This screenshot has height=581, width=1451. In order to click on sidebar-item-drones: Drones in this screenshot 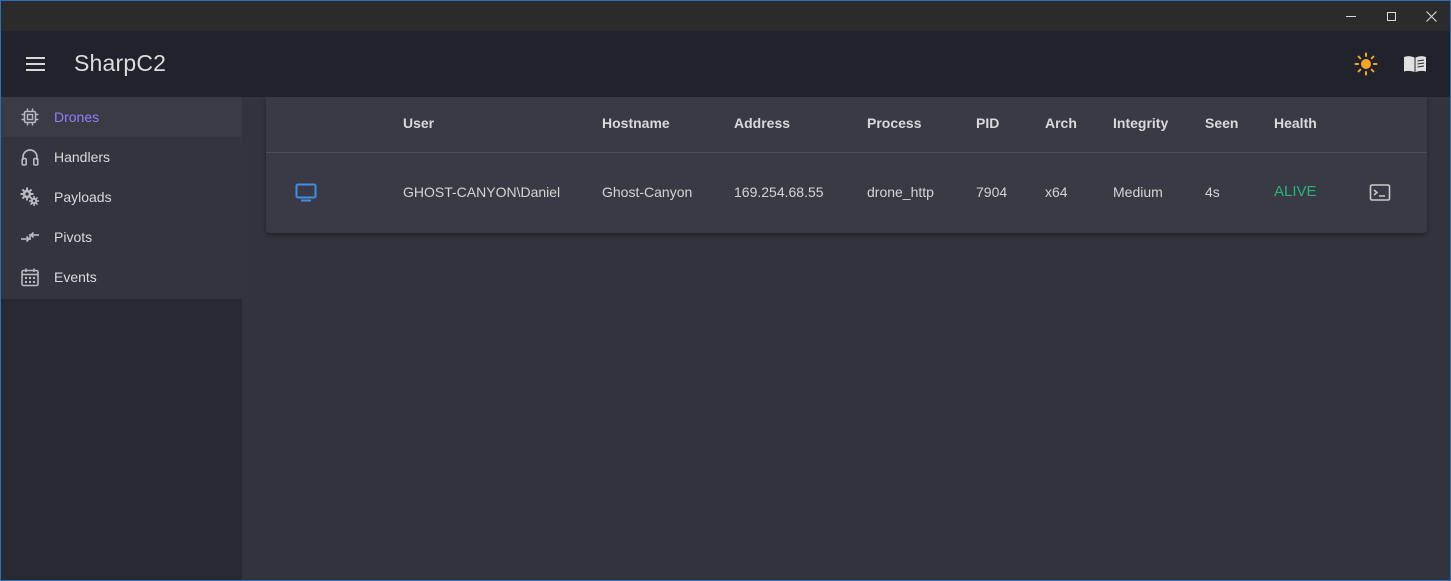, I will do `click(121, 117)`.